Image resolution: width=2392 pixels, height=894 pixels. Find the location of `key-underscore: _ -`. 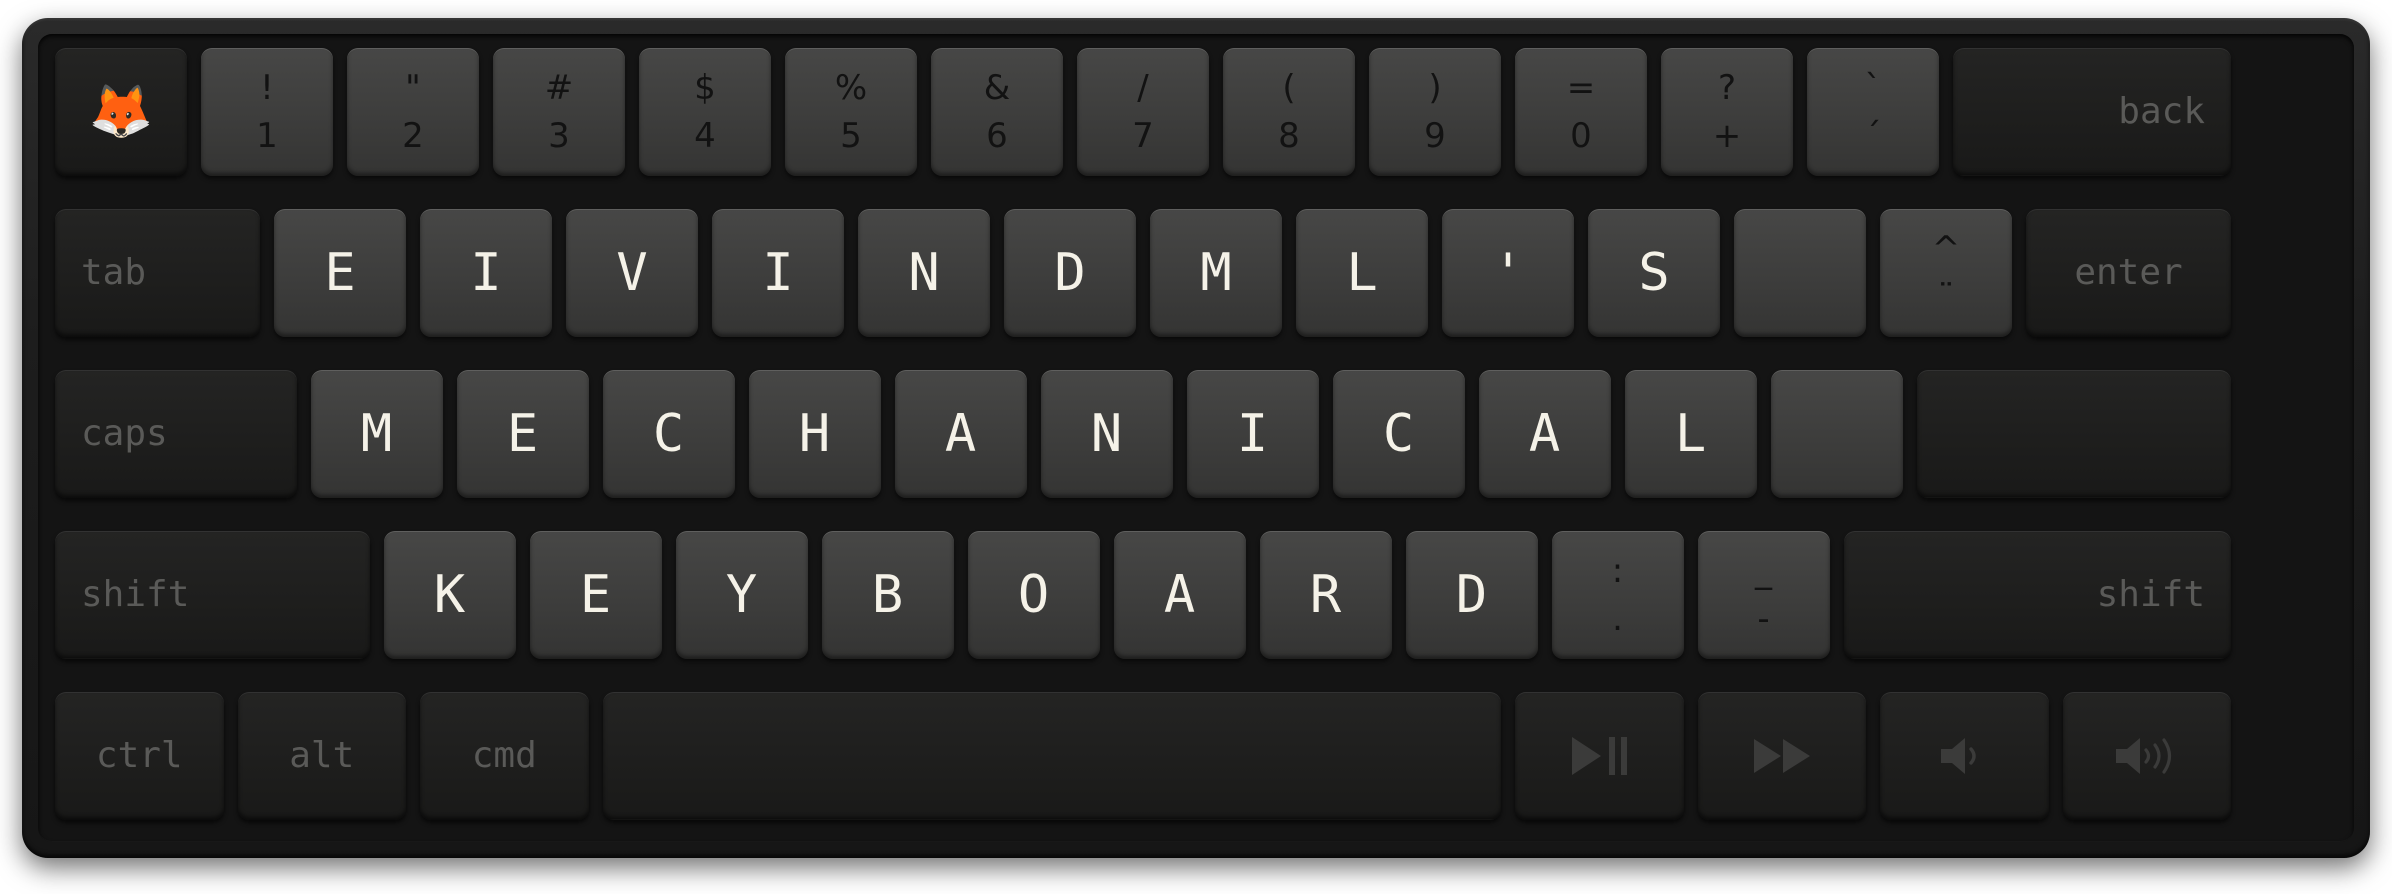

key-underscore: _ - is located at coordinates (1764, 599).